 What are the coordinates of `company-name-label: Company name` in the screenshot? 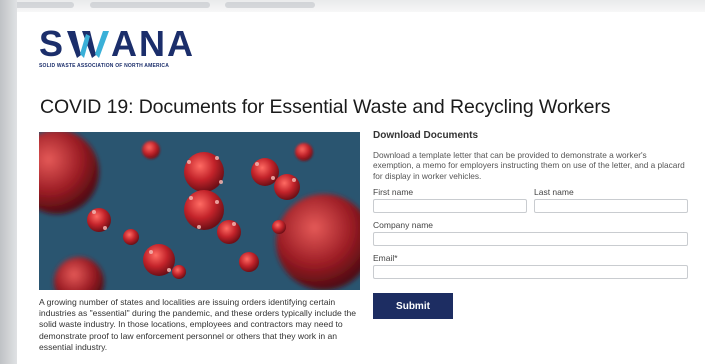 It's located at (403, 225).